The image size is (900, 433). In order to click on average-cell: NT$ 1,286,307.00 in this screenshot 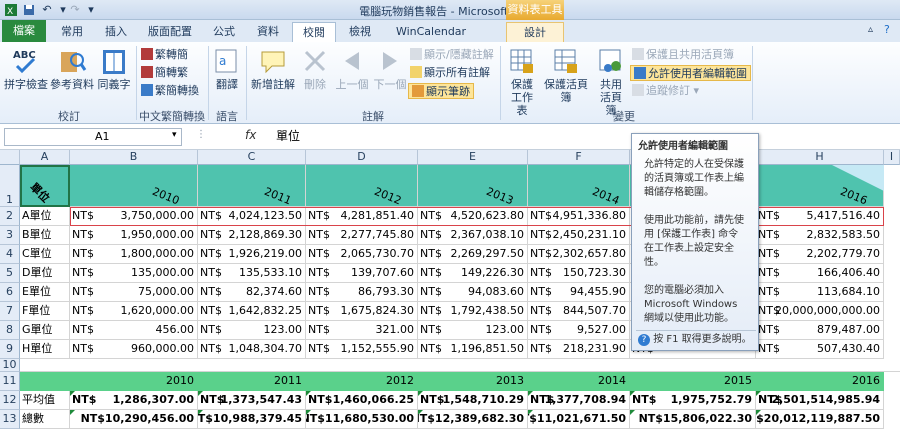, I will do `click(134, 400)`.